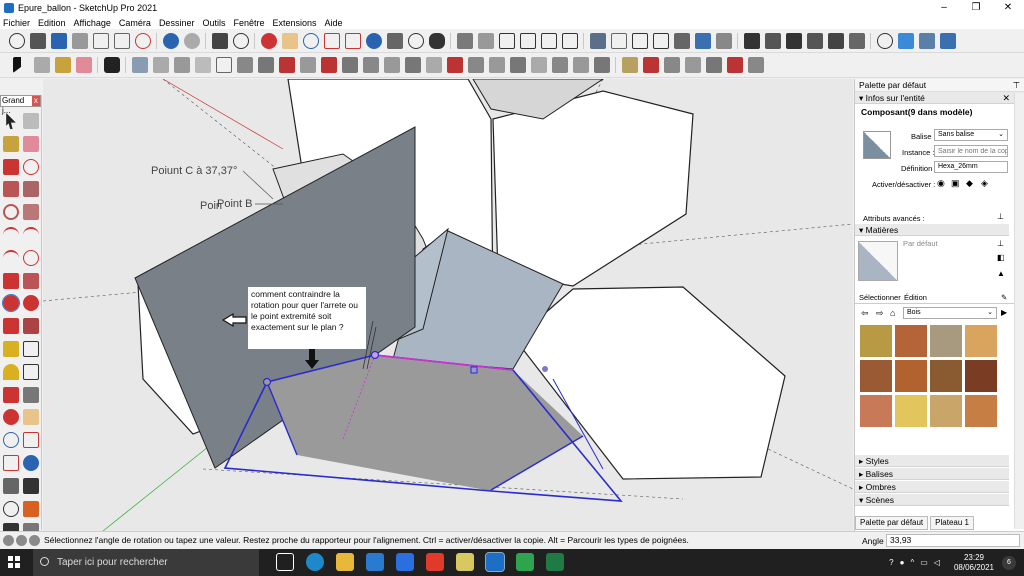 This screenshot has height=576, width=1024. Describe the element at coordinates (755, 65) in the screenshot. I see `ext-tool-30-icon` at that location.